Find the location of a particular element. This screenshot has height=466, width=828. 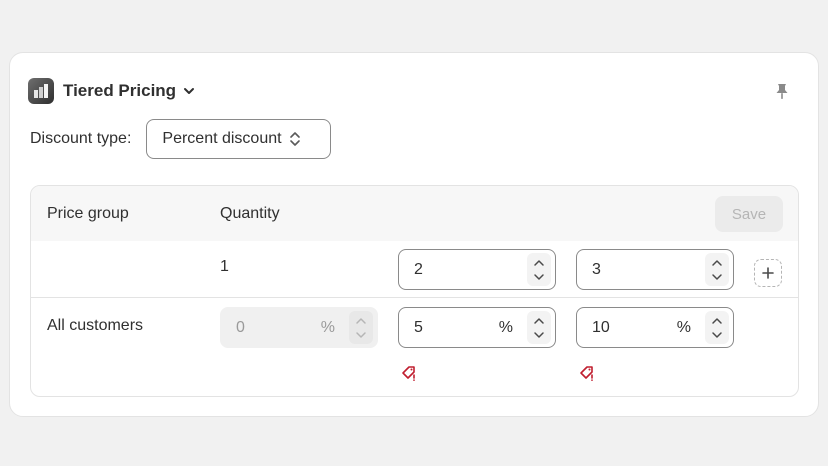

plus-icon is located at coordinates (768, 273).